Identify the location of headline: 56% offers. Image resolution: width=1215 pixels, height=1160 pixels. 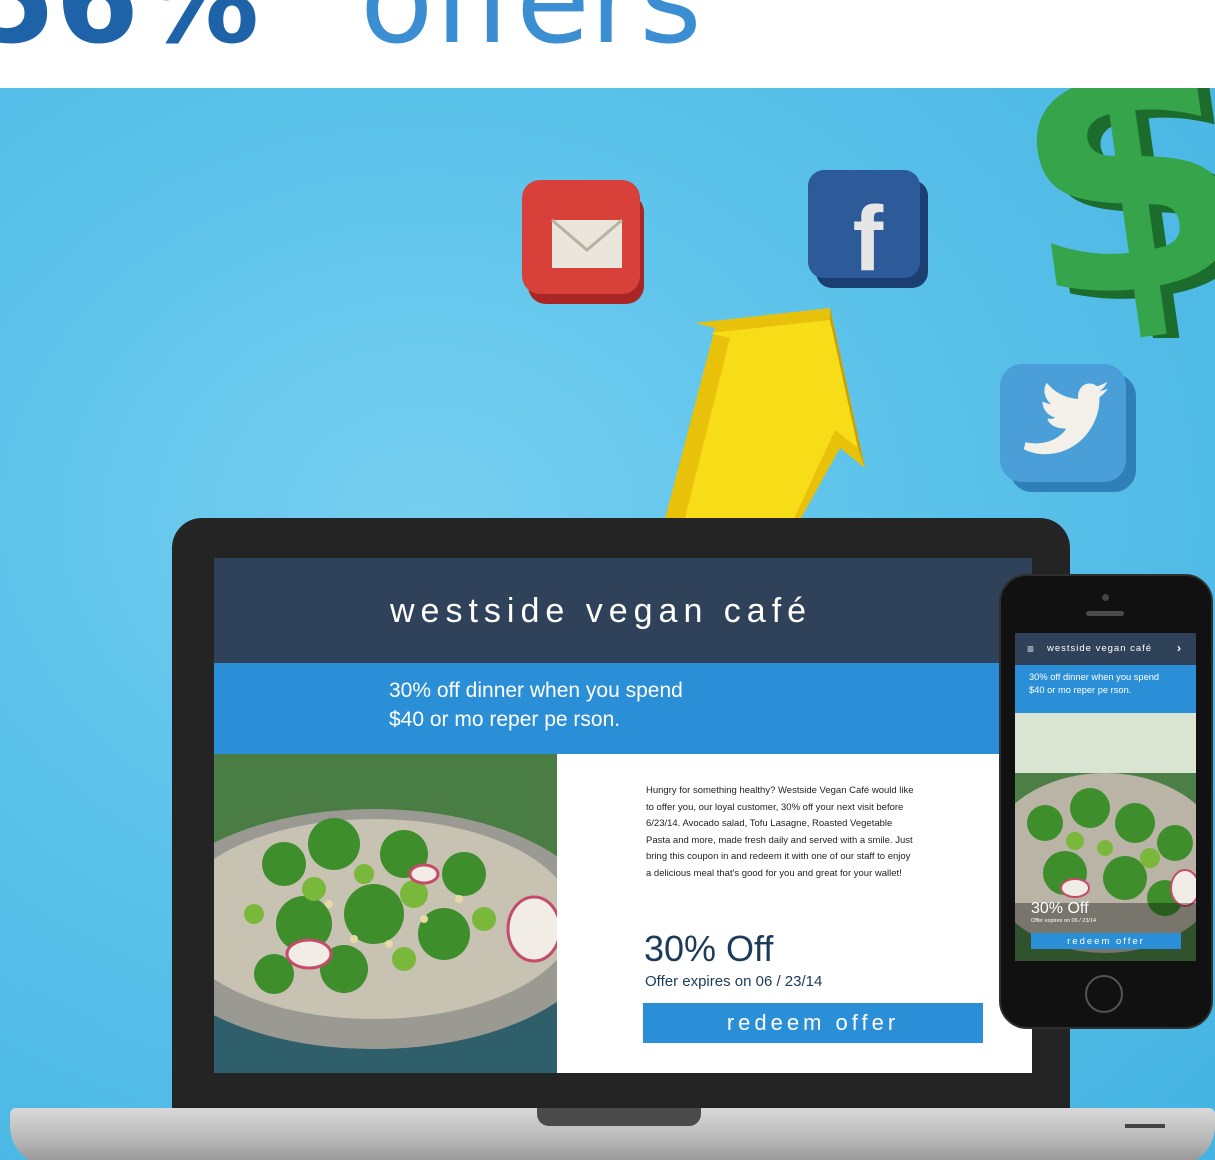
(607, 41).